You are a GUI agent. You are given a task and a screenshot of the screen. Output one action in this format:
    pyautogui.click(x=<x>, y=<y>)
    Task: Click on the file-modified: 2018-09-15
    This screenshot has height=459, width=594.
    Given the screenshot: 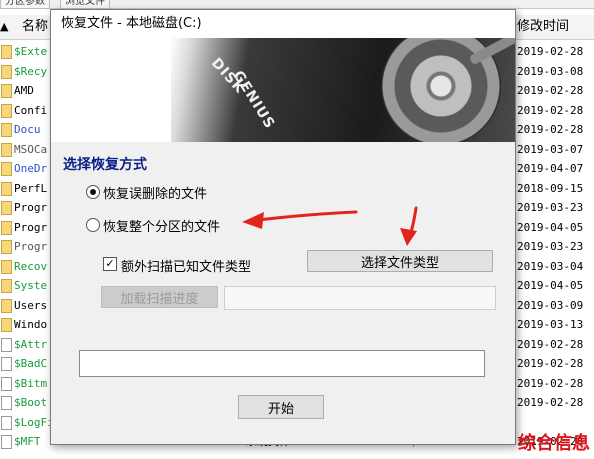 What is the action you would take?
    pyautogui.click(x=550, y=188)
    